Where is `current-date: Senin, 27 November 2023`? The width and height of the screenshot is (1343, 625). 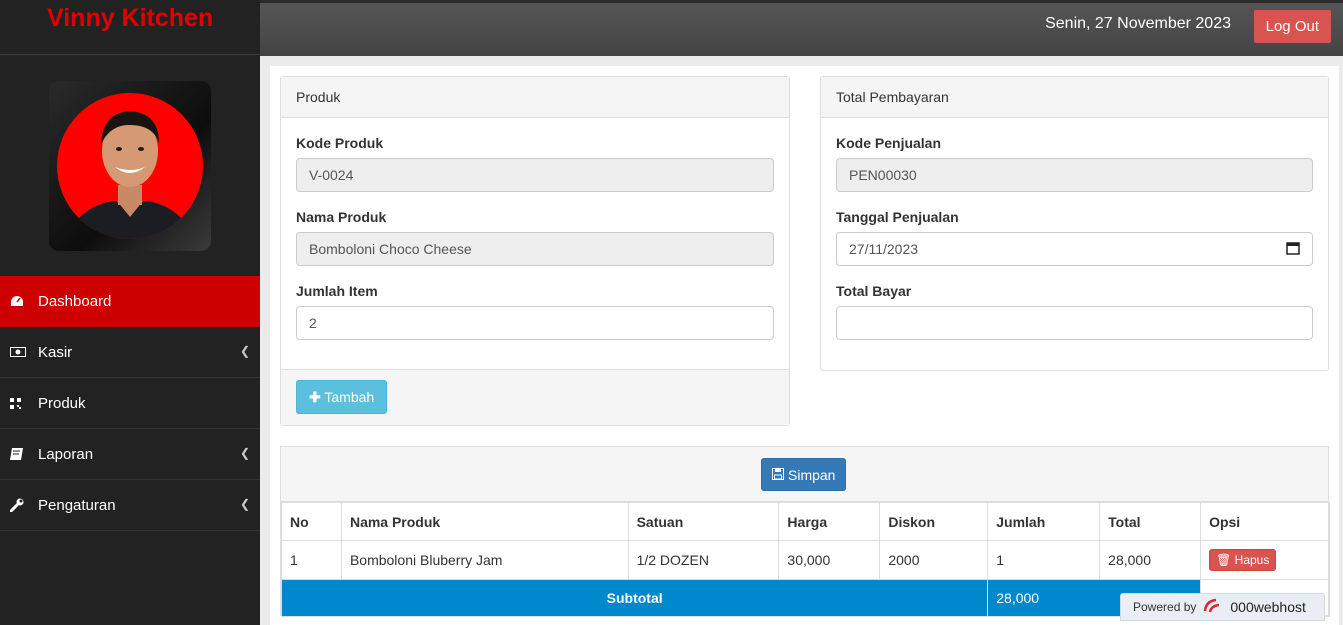
current-date: Senin, 27 November 2023 is located at coordinates (1138, 23).